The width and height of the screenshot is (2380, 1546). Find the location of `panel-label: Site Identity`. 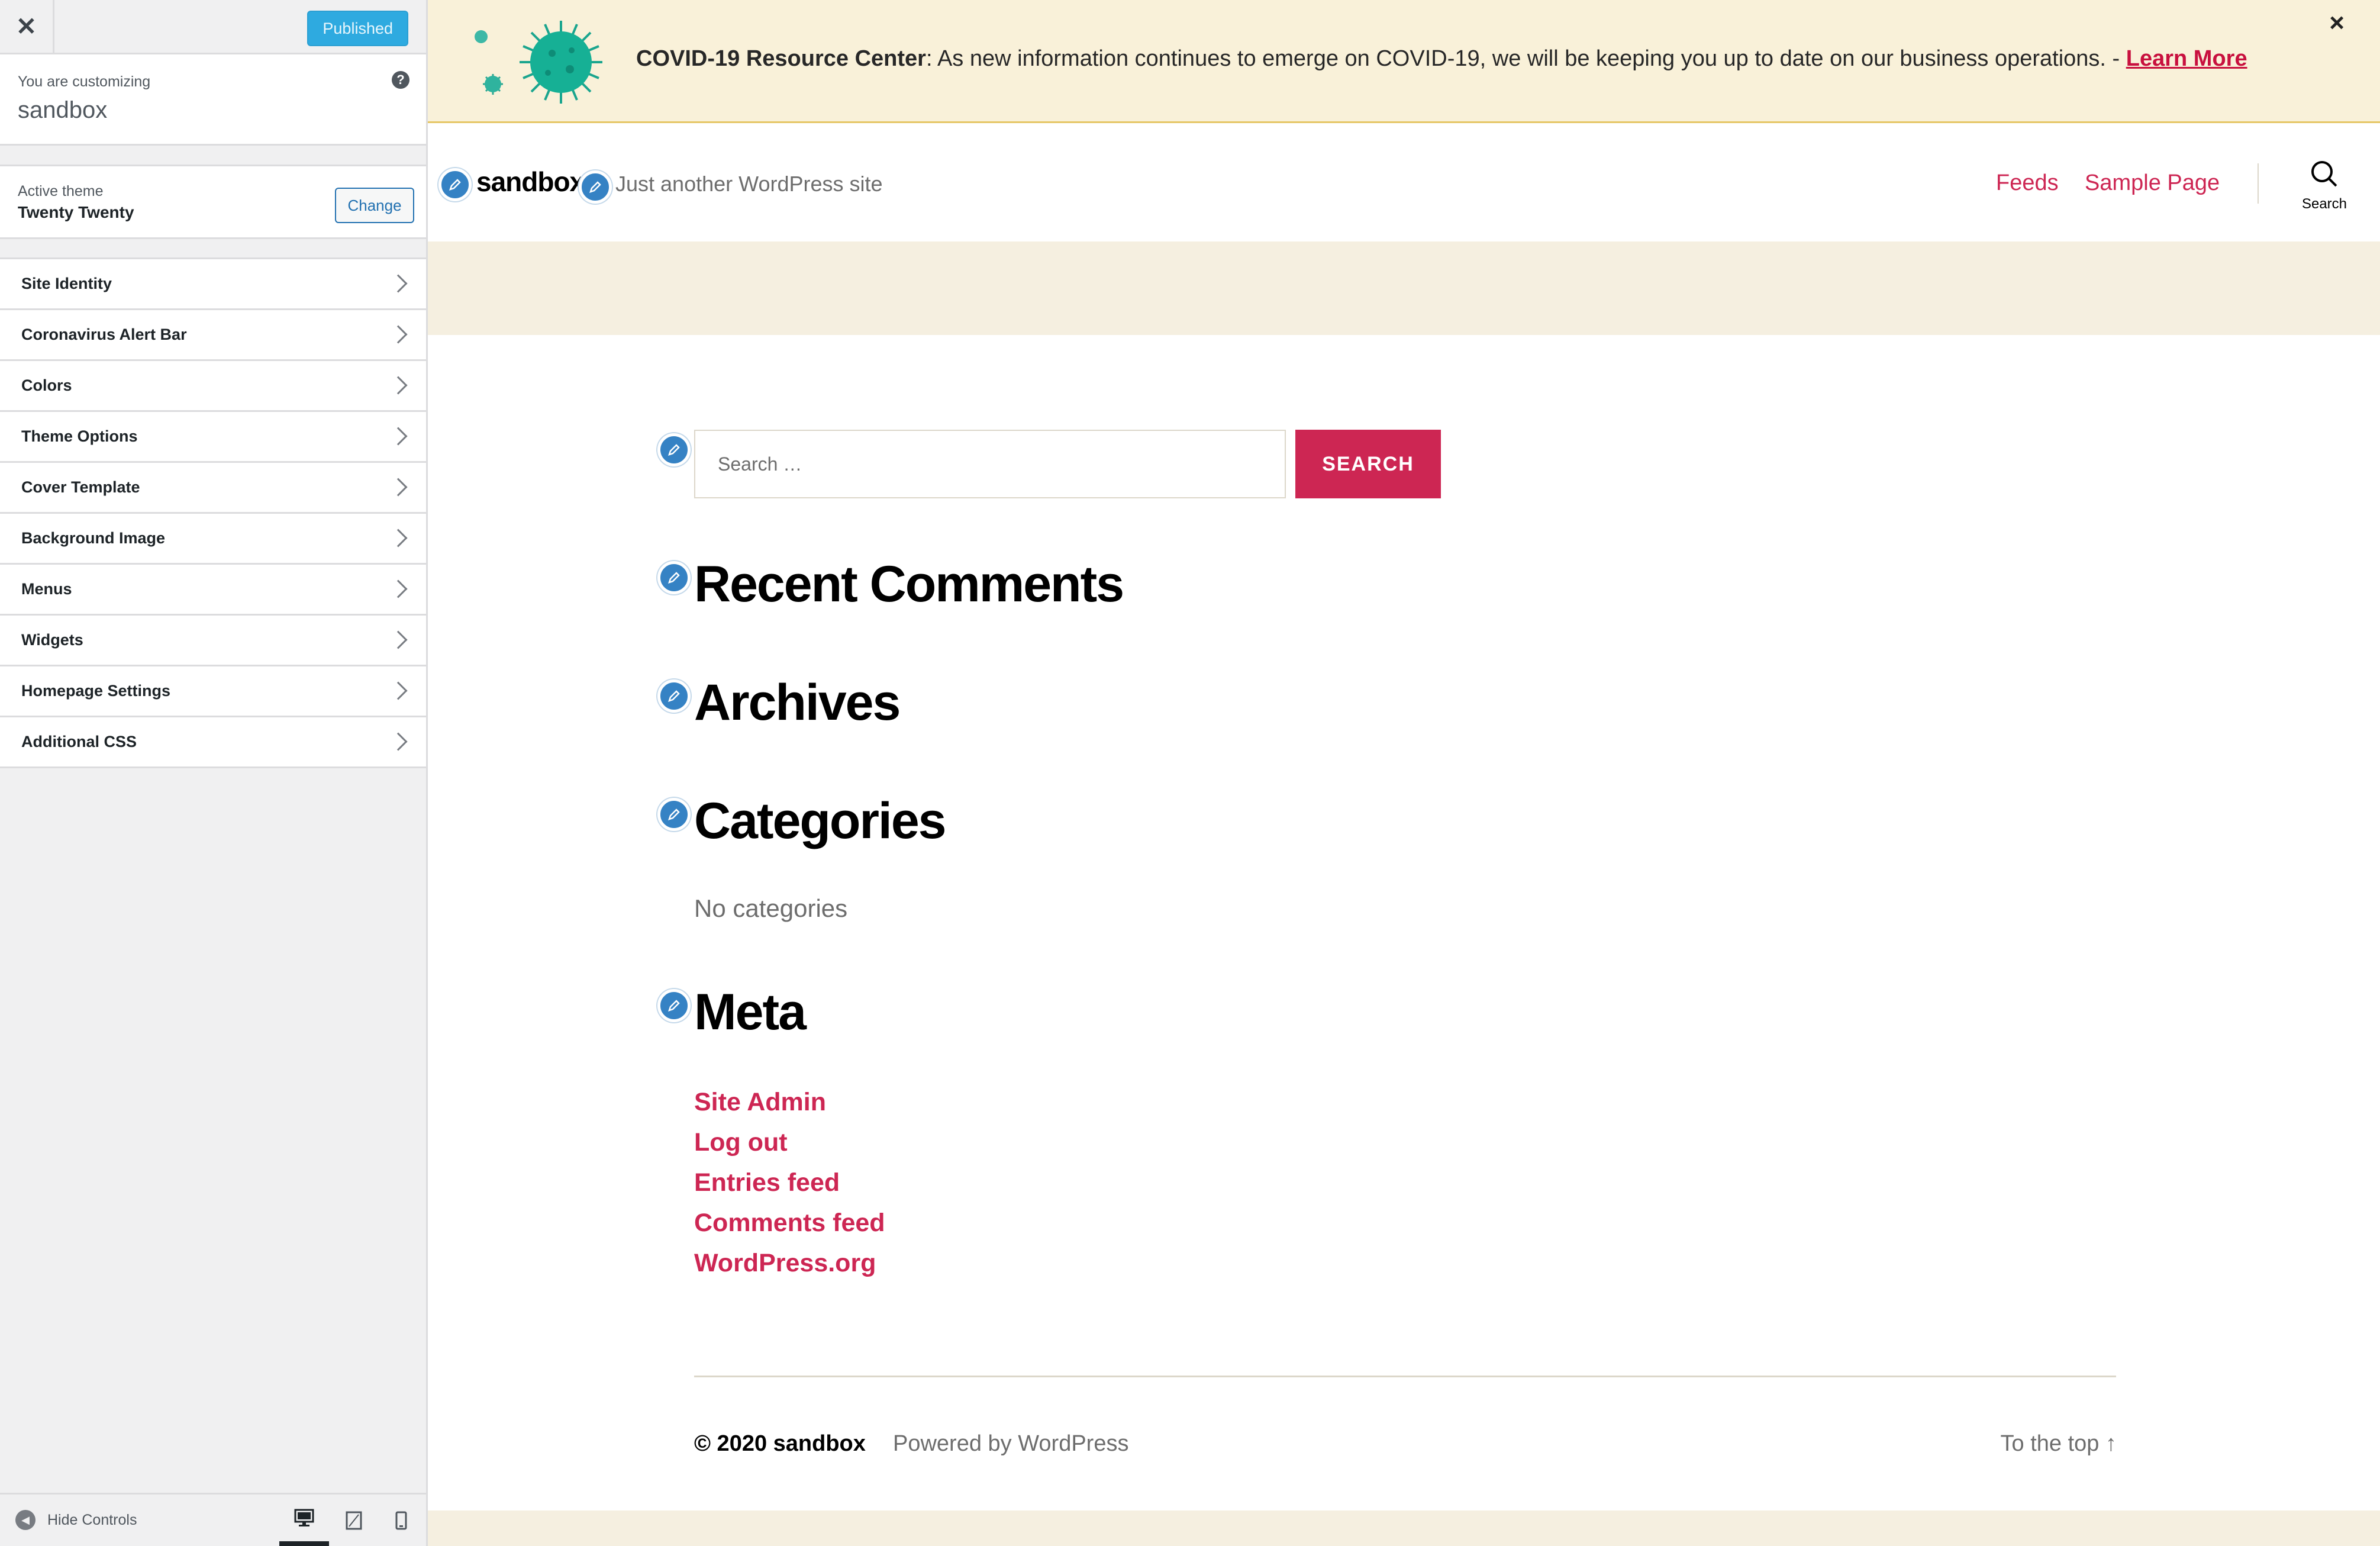

panel-label: Site Identity is located at coordinates (66, 284).